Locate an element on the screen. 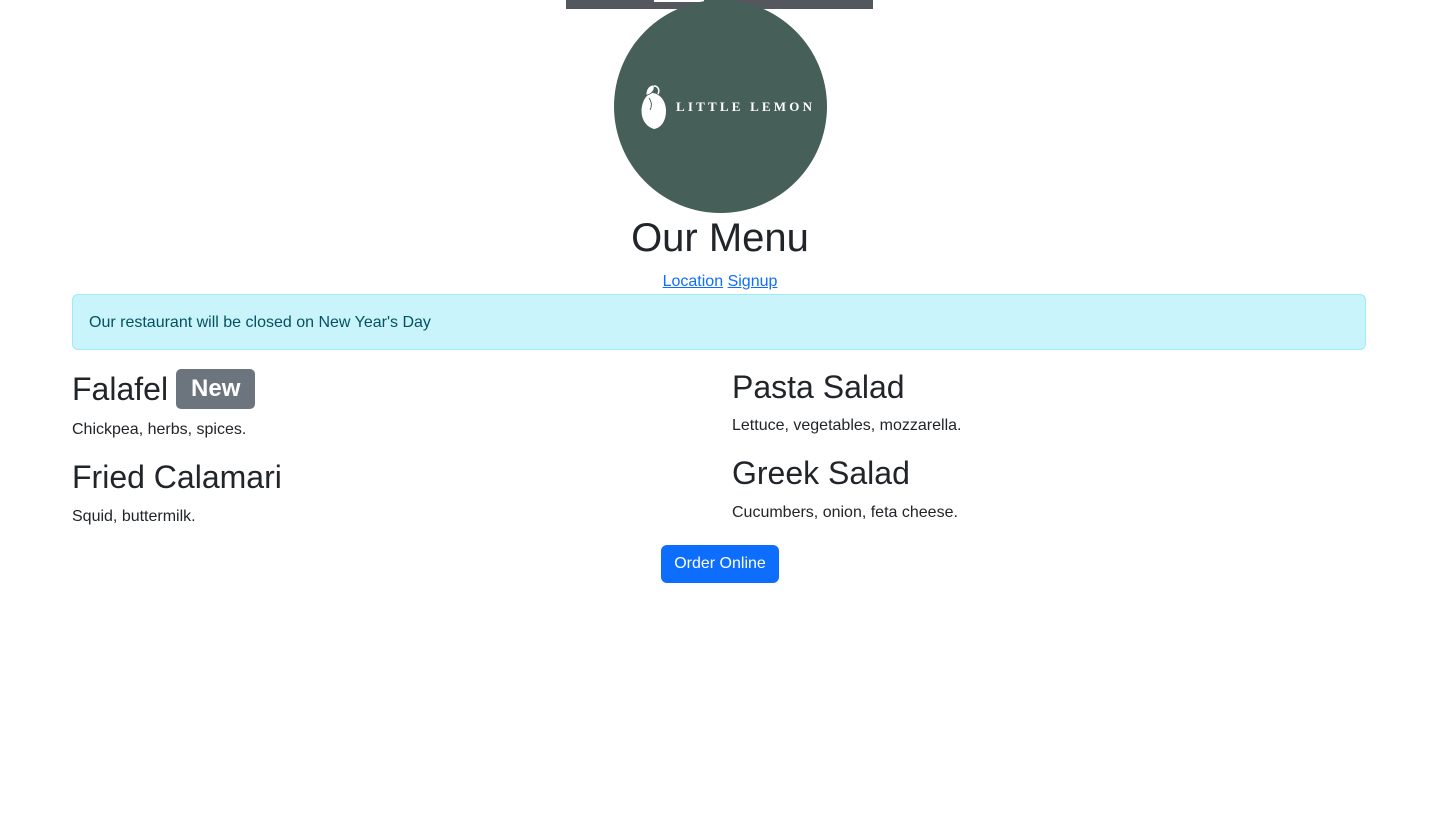 The image size is (1440, 814). menu-item-title: Falafel New is located at coordinates (164, 389).